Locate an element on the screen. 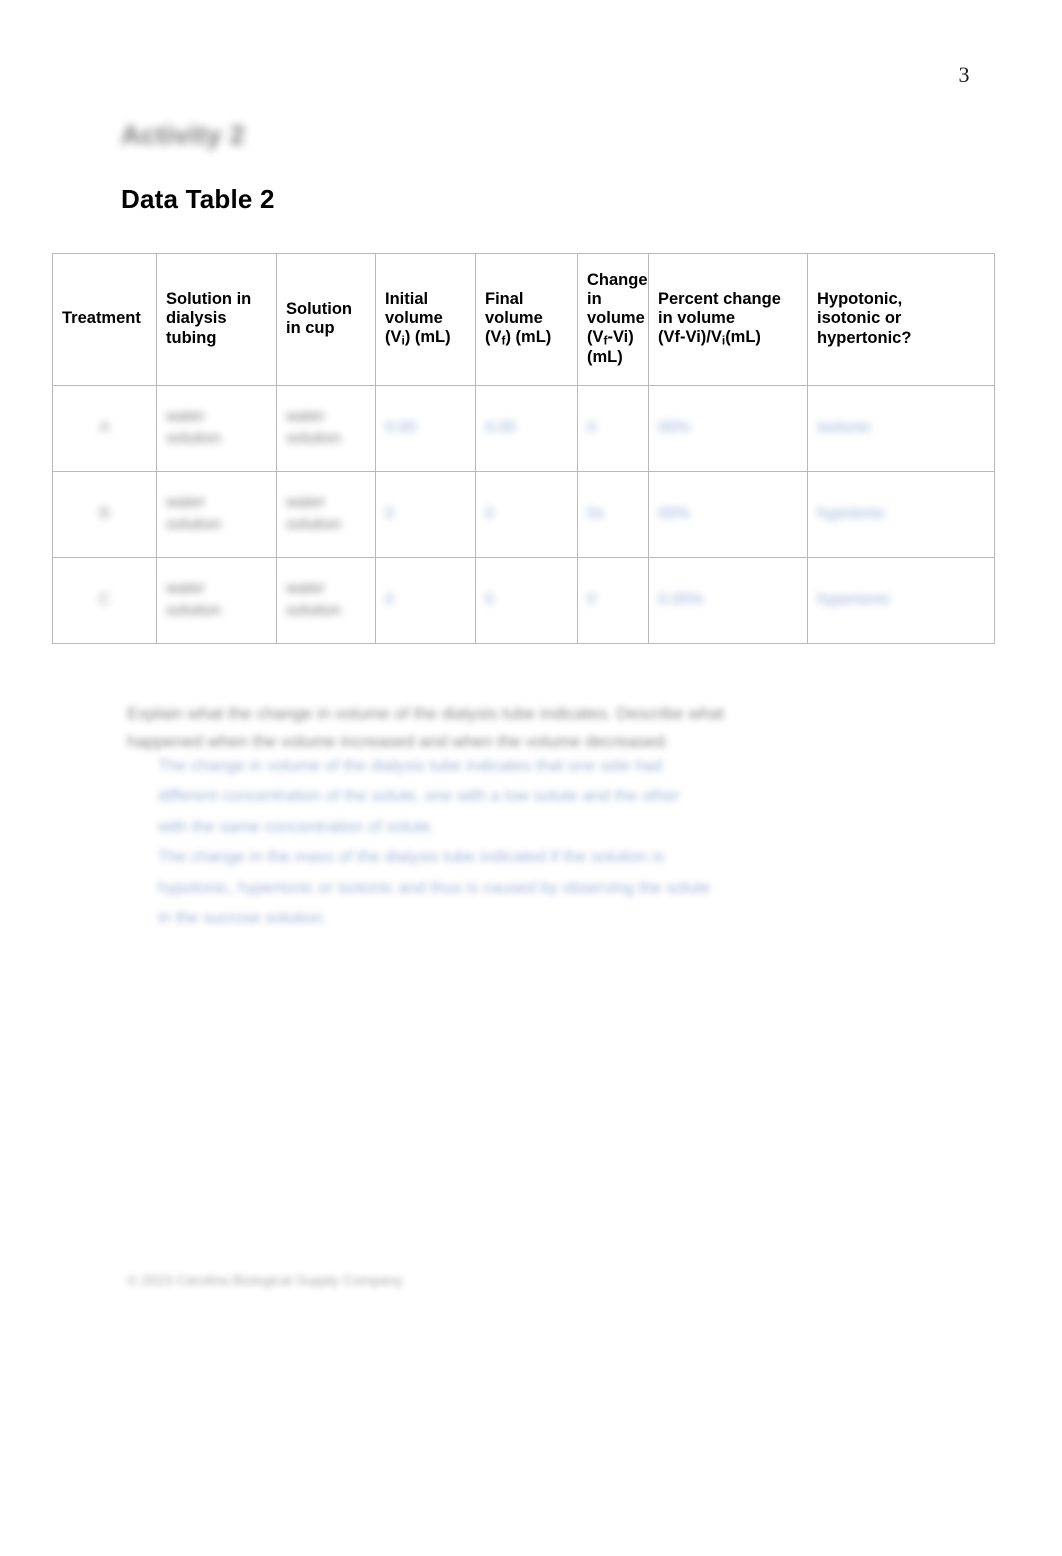 This screenshot has height=1556, width=1062. column-header-treatment: Treatment is located at coordinates (104, 319).